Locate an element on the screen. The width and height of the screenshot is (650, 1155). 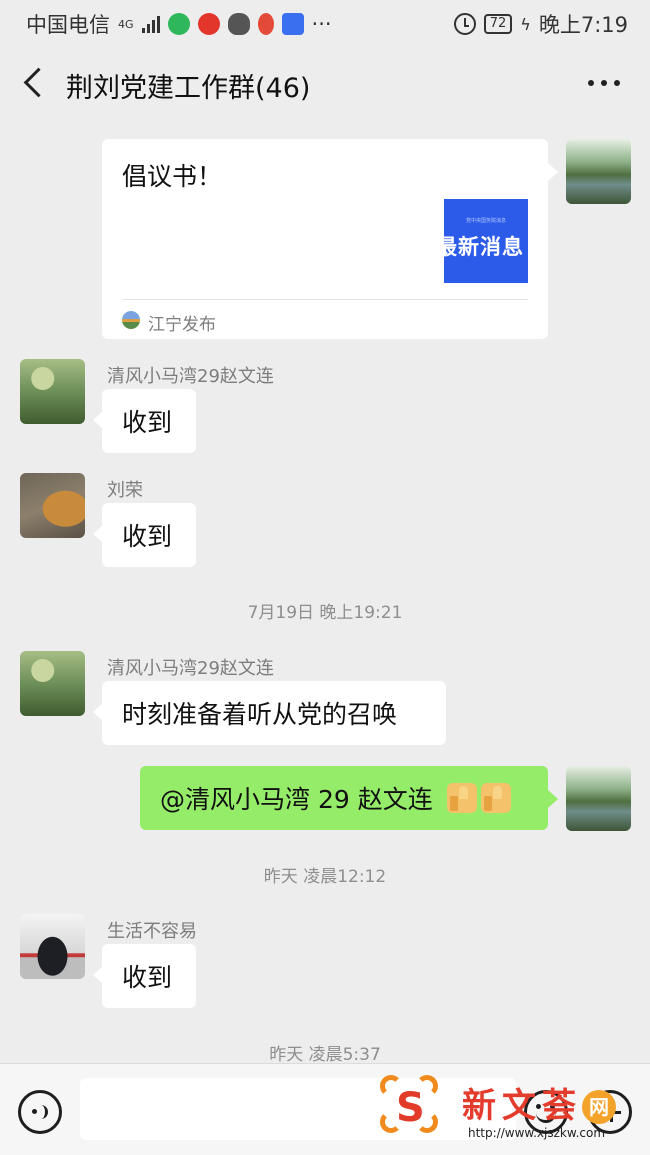
status-bar: 中国电信 4G ··· 72 ϟ 晚上7:19 is located at coordinates (325, 22).